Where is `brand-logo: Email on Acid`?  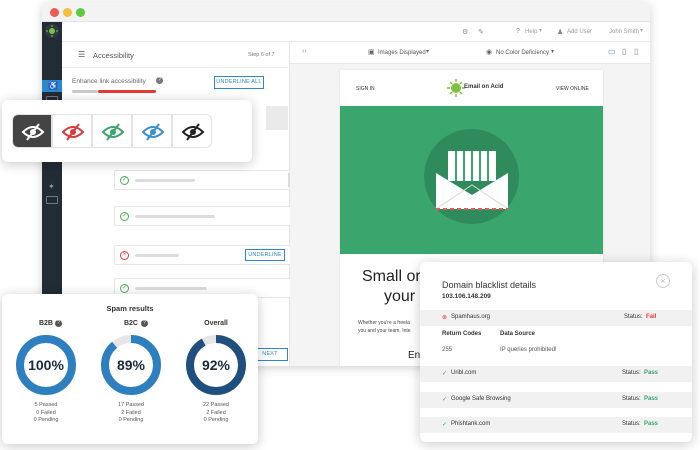 brand-logo: Email on Acid is located at coordinates (476, 88).